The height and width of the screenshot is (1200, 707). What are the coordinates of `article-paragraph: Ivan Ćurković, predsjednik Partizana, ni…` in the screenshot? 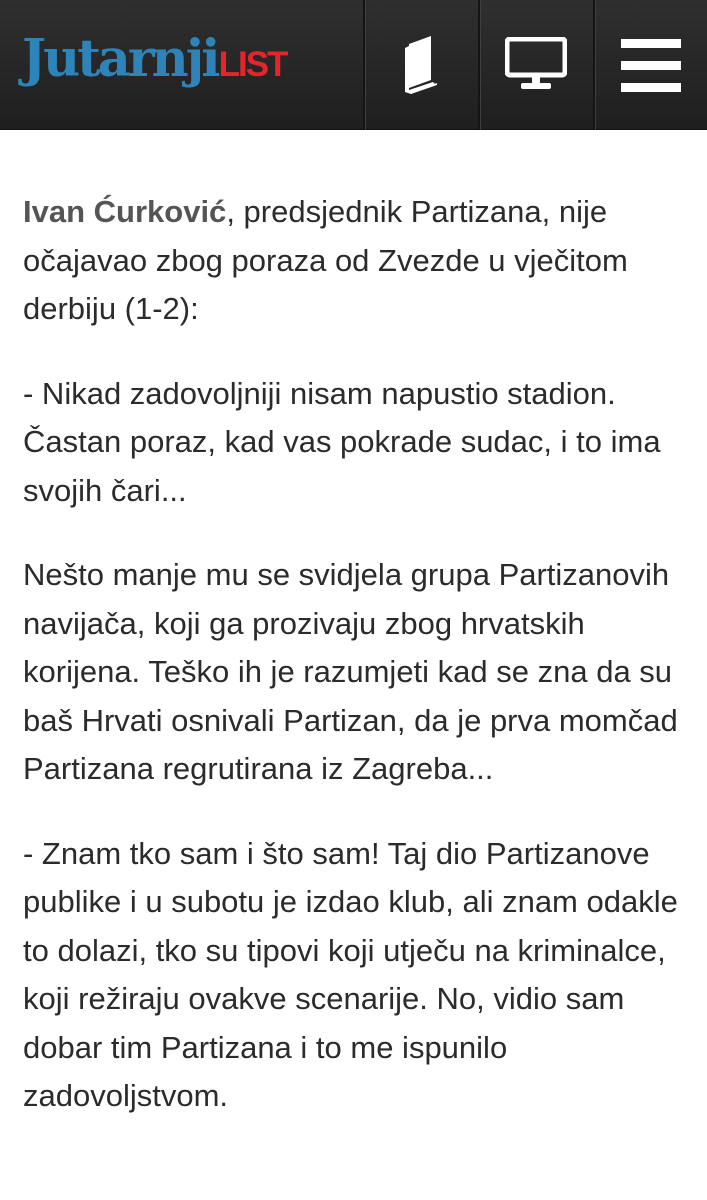 It's located at (355, 261).